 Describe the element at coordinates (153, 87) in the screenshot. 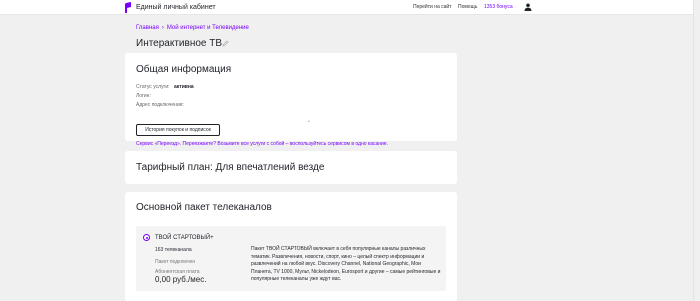

I see `status-label: Статус услуги:` at that location.